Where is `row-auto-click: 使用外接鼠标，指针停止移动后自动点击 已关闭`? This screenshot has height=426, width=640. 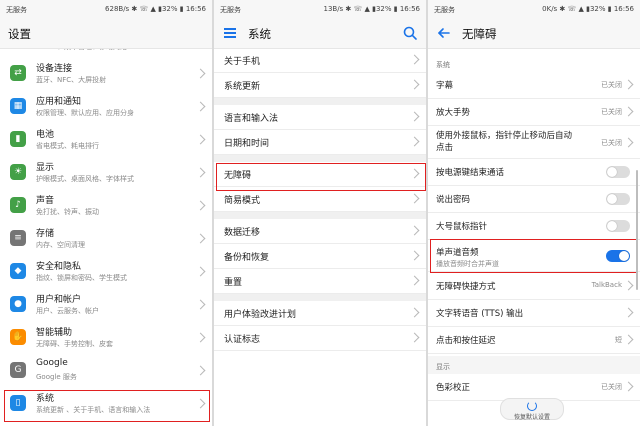
row-auto-click: 使用外接鼠标，指针停止移动后自动点击 已关闭 is located at coordinates (534, 142).